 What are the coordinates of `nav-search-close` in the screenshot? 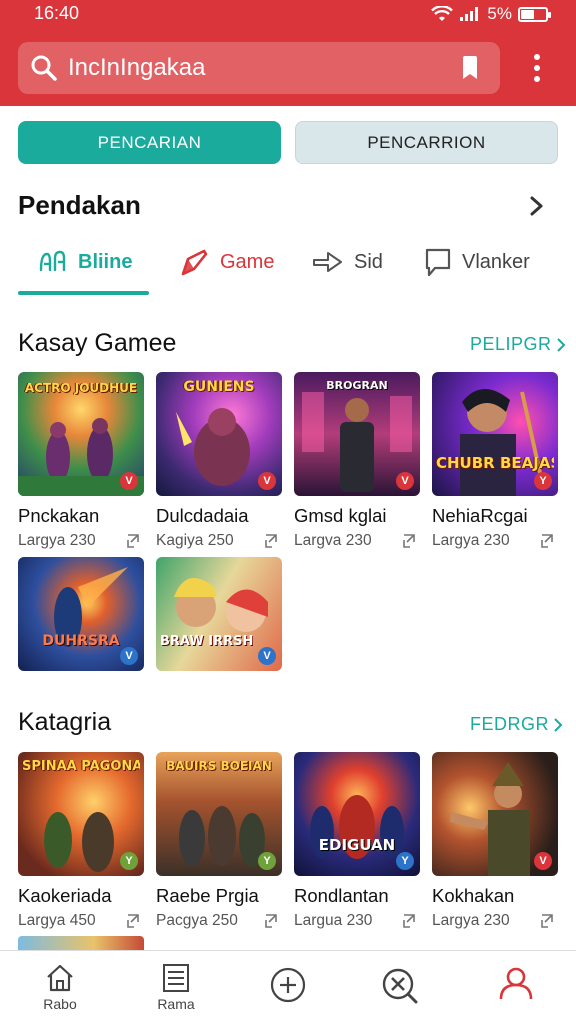 It's located at (400, 987).